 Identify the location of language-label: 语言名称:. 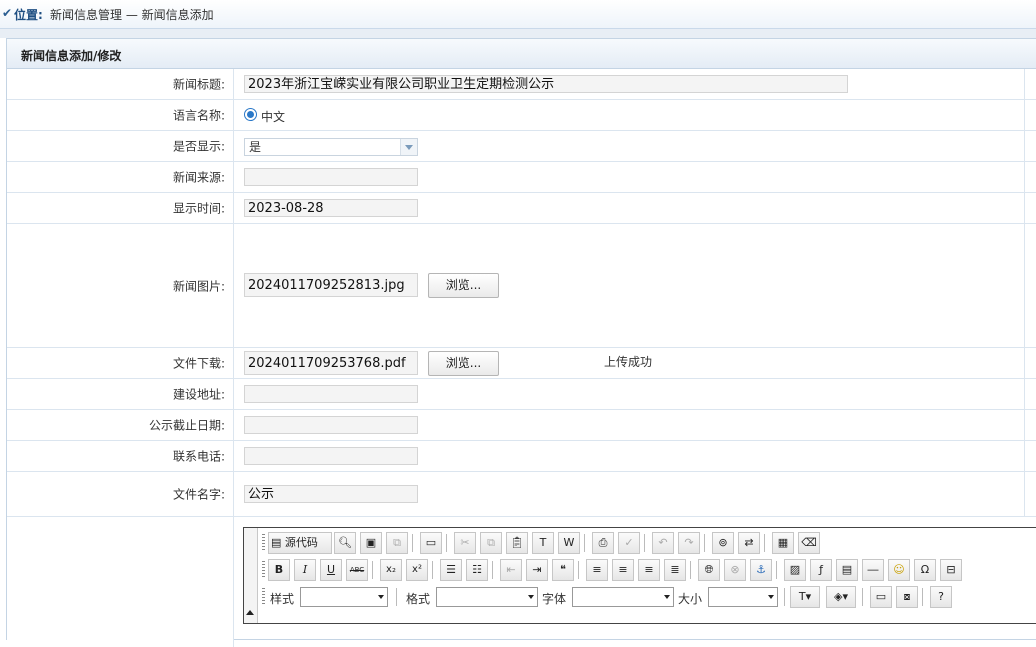
(198, 115).